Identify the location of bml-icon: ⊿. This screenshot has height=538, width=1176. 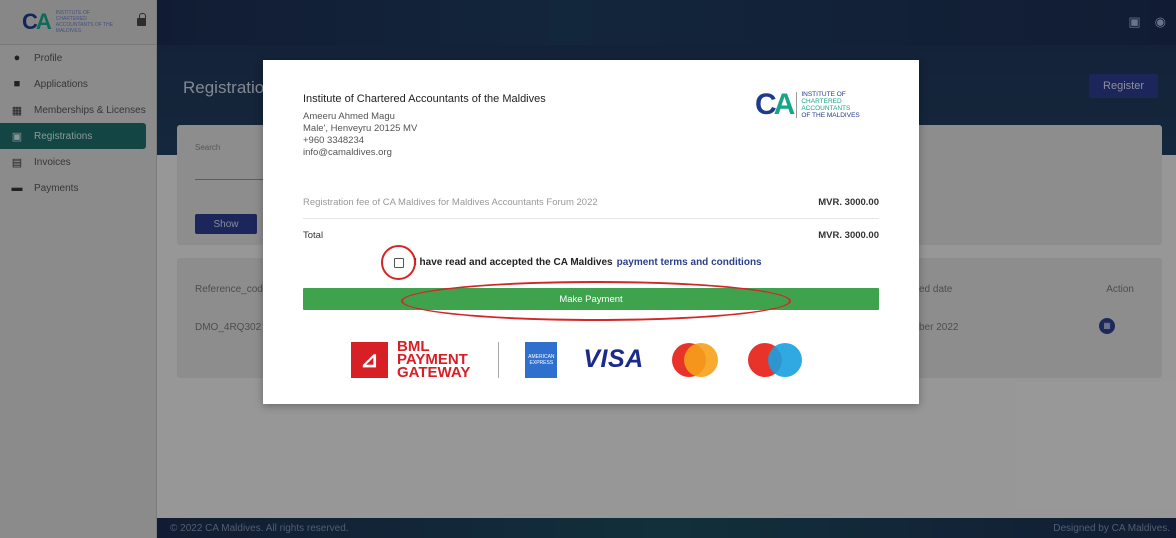
(369, 359).